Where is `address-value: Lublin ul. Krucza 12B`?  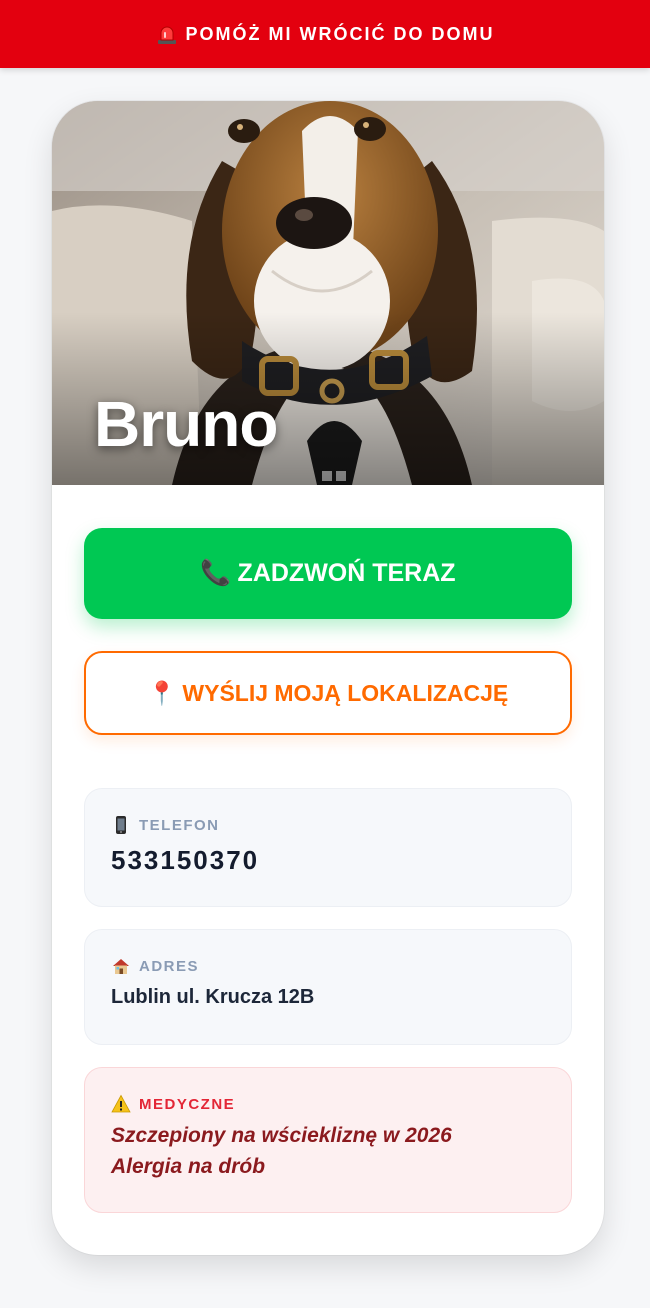
address-value: Lublin ul. Krucza 12B is located at coordinates (213, 997).